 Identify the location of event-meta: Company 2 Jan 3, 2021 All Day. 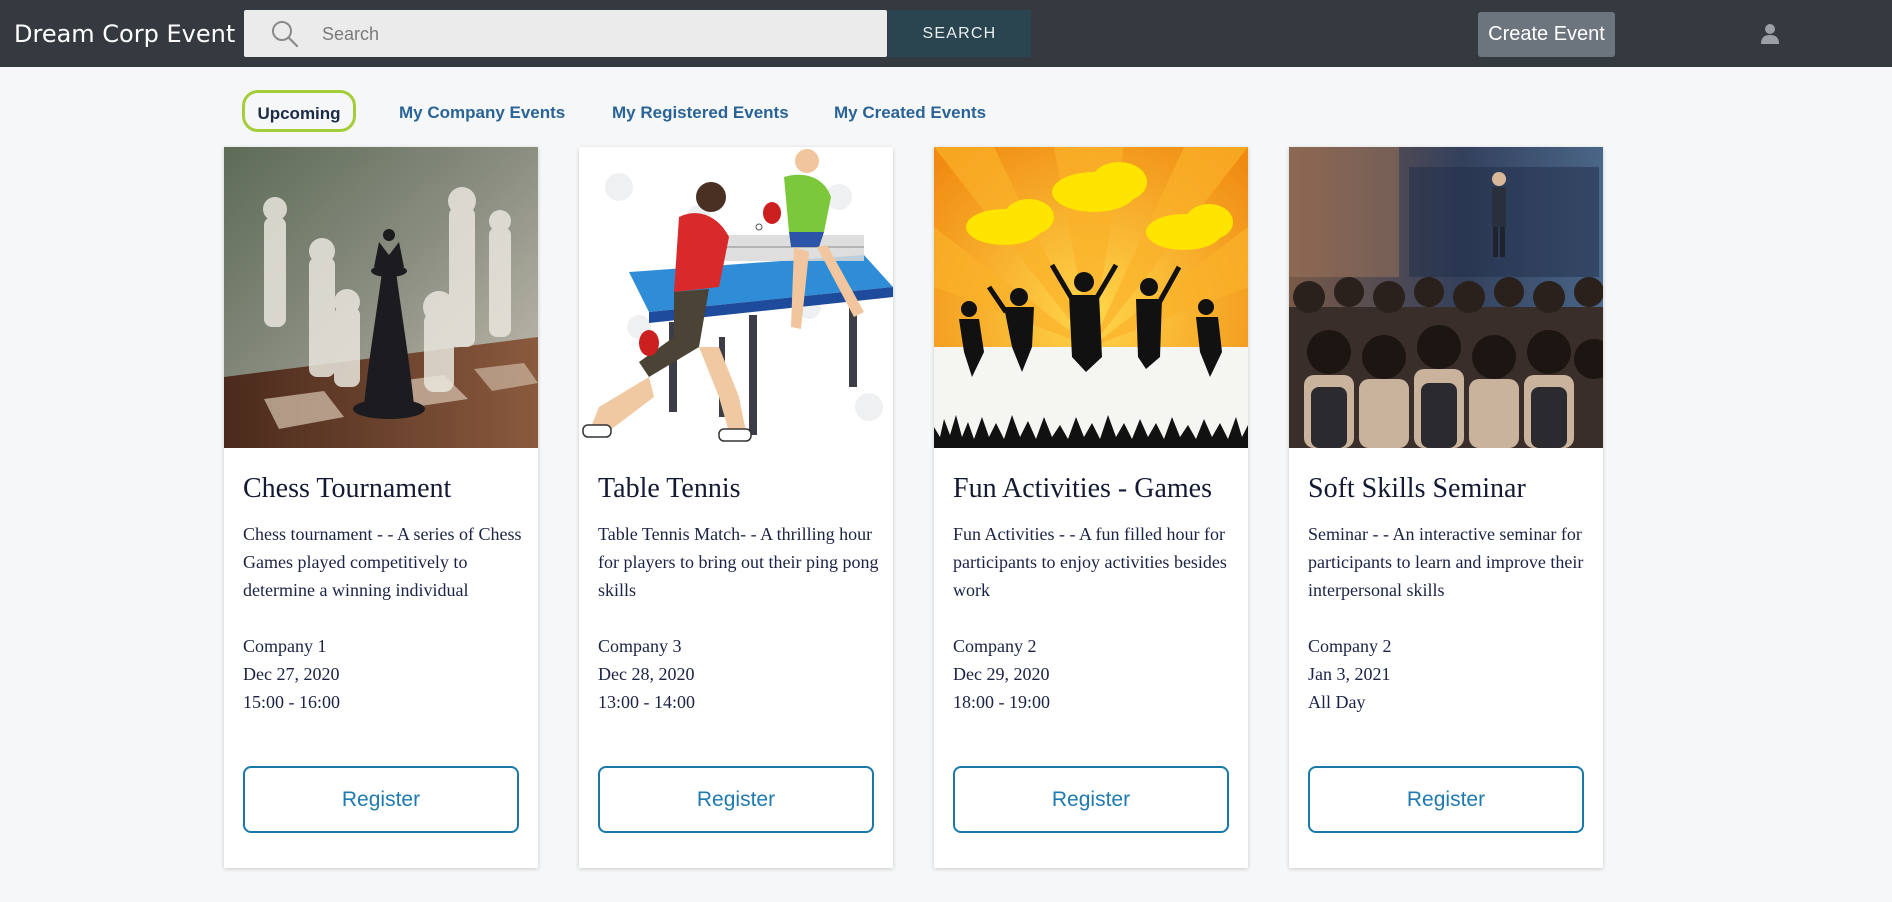
(1448, 674).